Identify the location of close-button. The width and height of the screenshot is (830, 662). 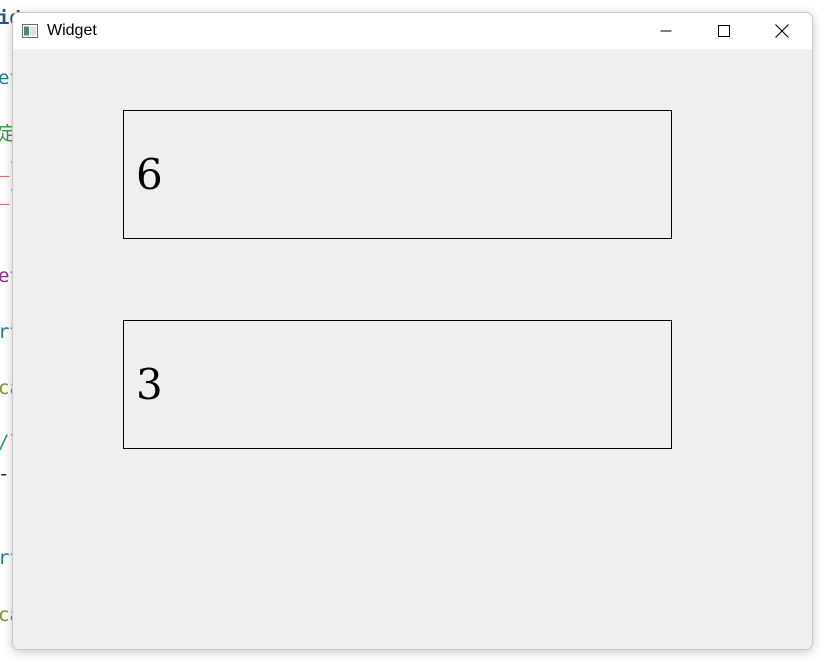
(782, 31).